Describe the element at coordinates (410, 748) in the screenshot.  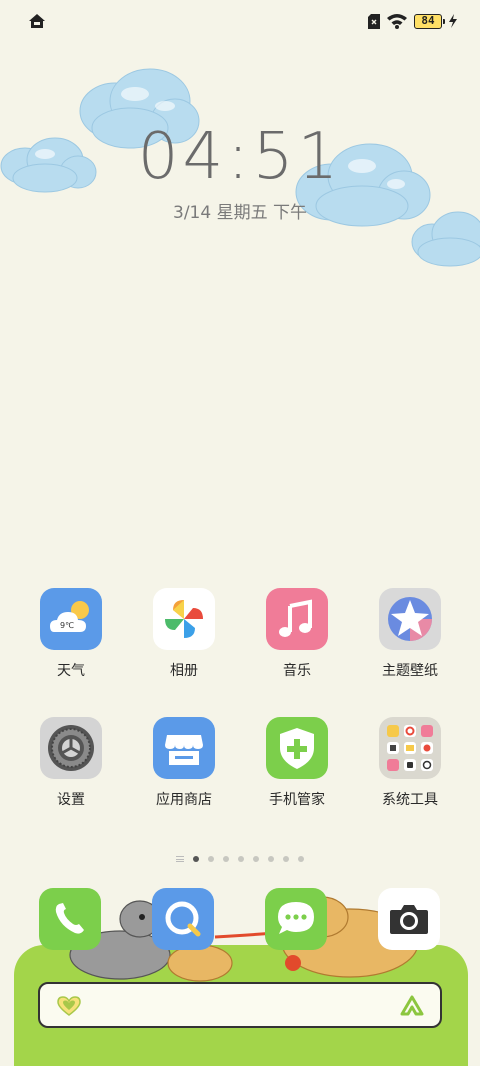
I see `system-tools-folder-icon` at that location.